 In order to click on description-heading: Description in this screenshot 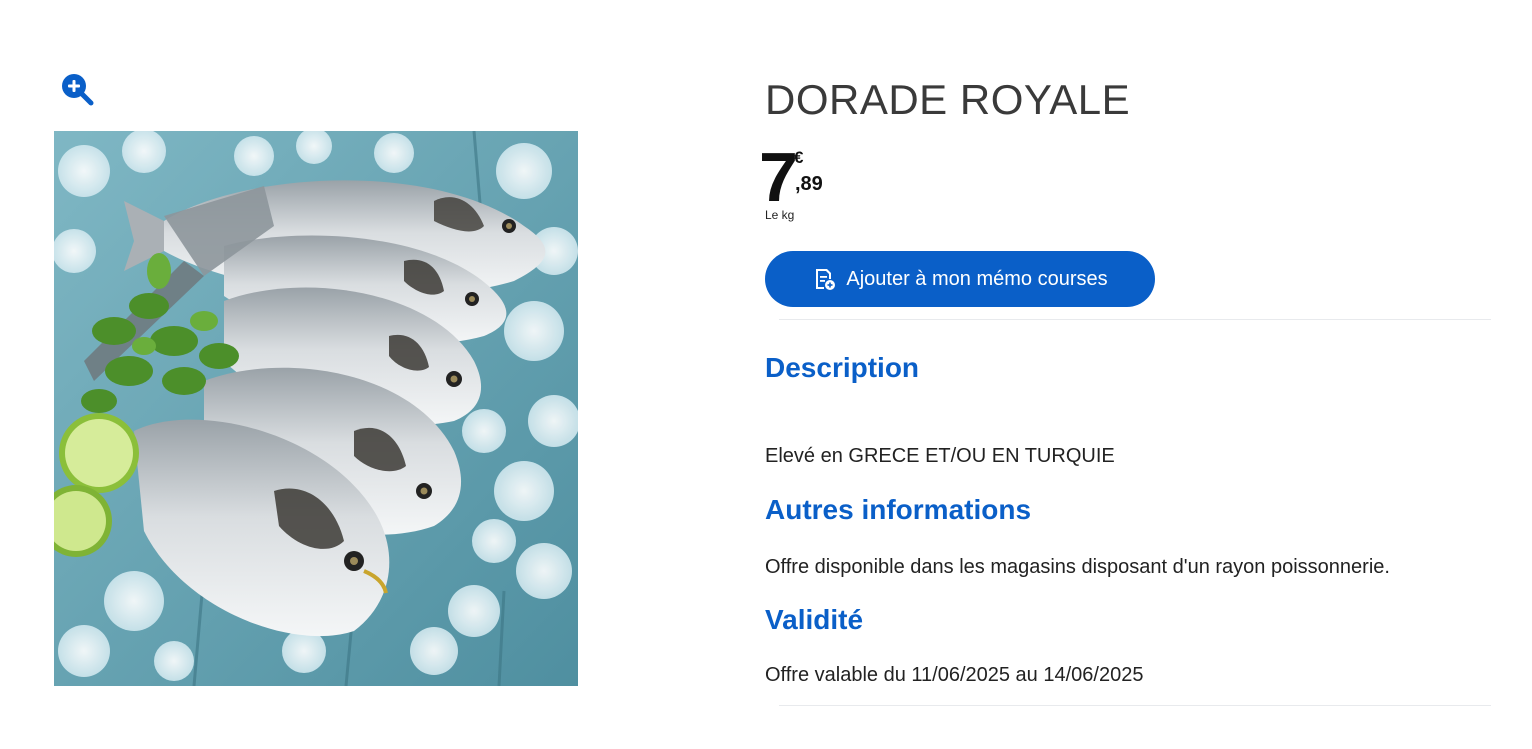, I will do `click(842, 367)`.